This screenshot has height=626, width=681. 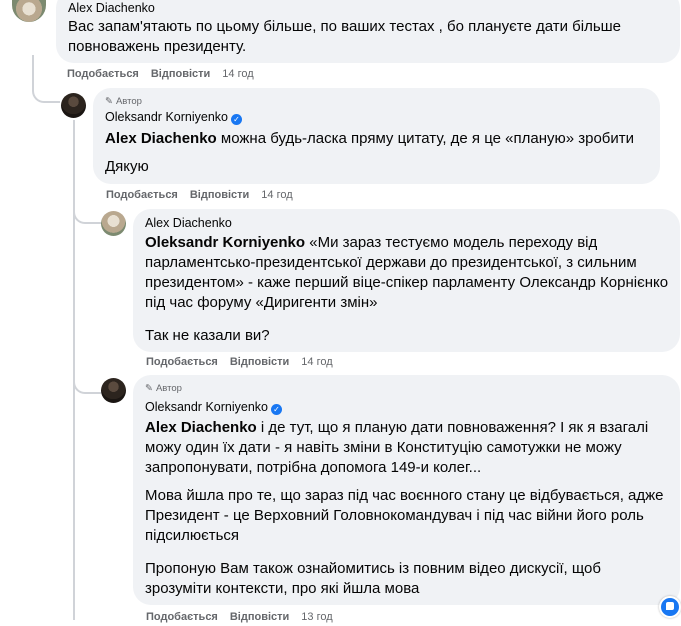 I want to click on mention-link: Oleksandr Korniyenko, so click(x=225, y=242).